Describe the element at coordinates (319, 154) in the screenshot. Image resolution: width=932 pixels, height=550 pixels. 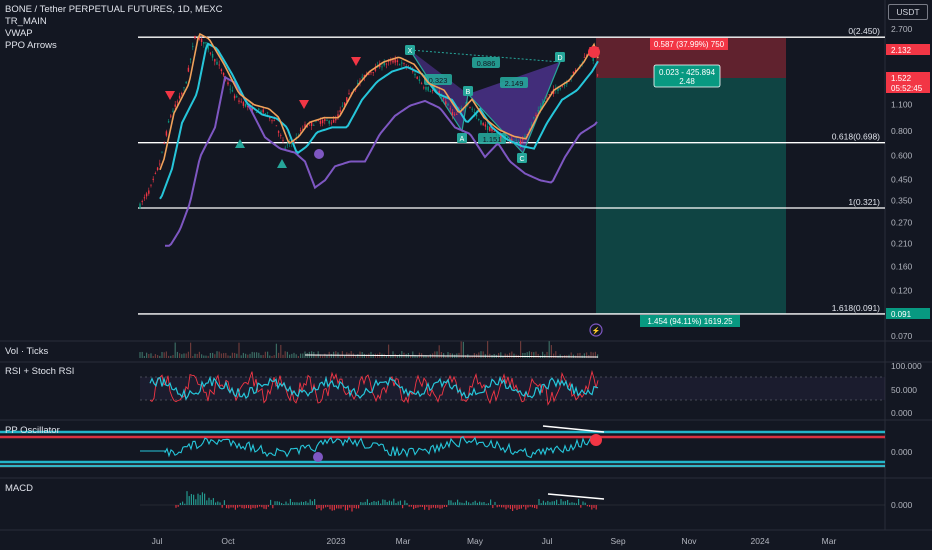
I see `signal-dot` at that location.